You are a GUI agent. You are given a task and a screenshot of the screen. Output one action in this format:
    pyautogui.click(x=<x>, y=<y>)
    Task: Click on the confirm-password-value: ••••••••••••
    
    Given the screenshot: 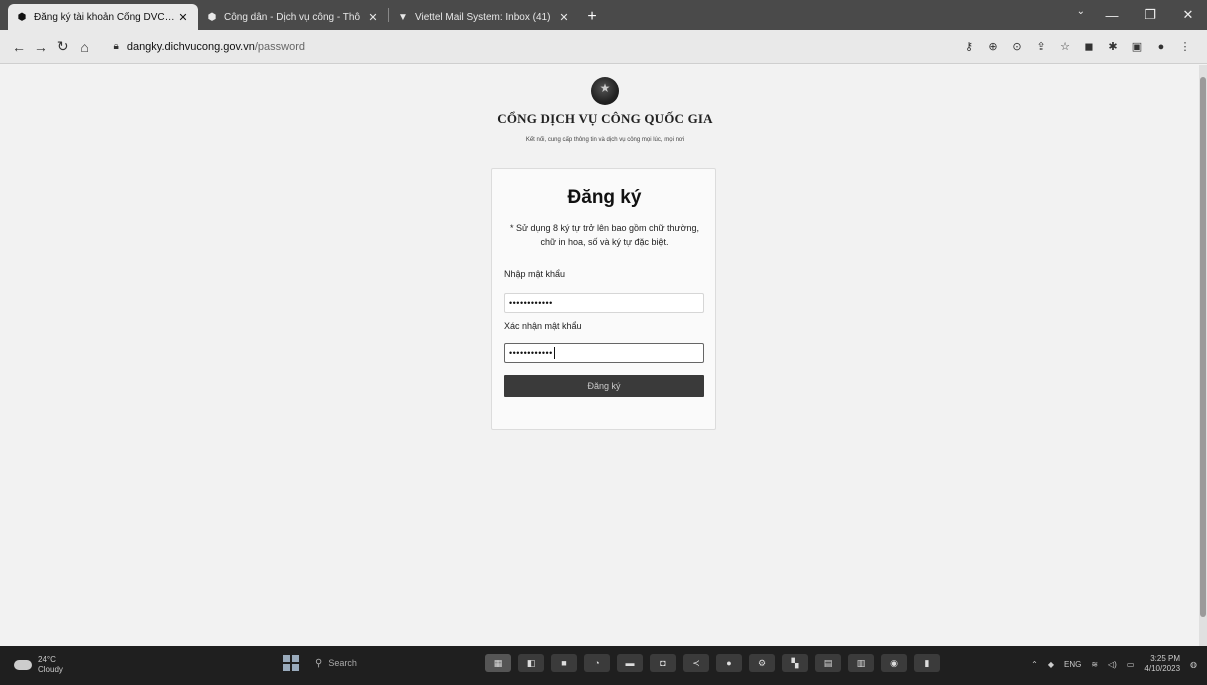 What is the action you would take?
    pyautogui.click(x=531, y=353)
    